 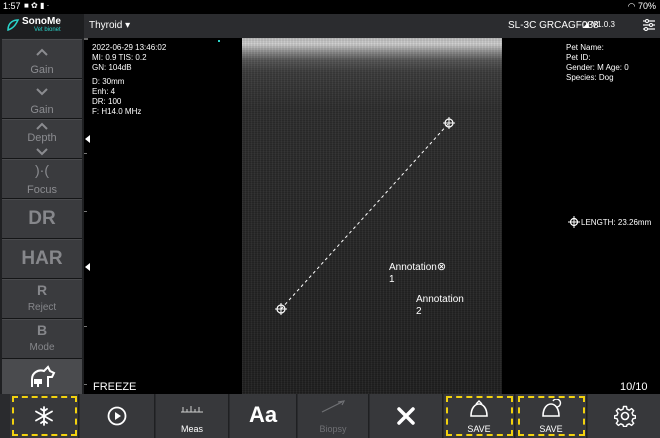 I want to click on save-image-label: SAVE, so click(x=479, y=429).